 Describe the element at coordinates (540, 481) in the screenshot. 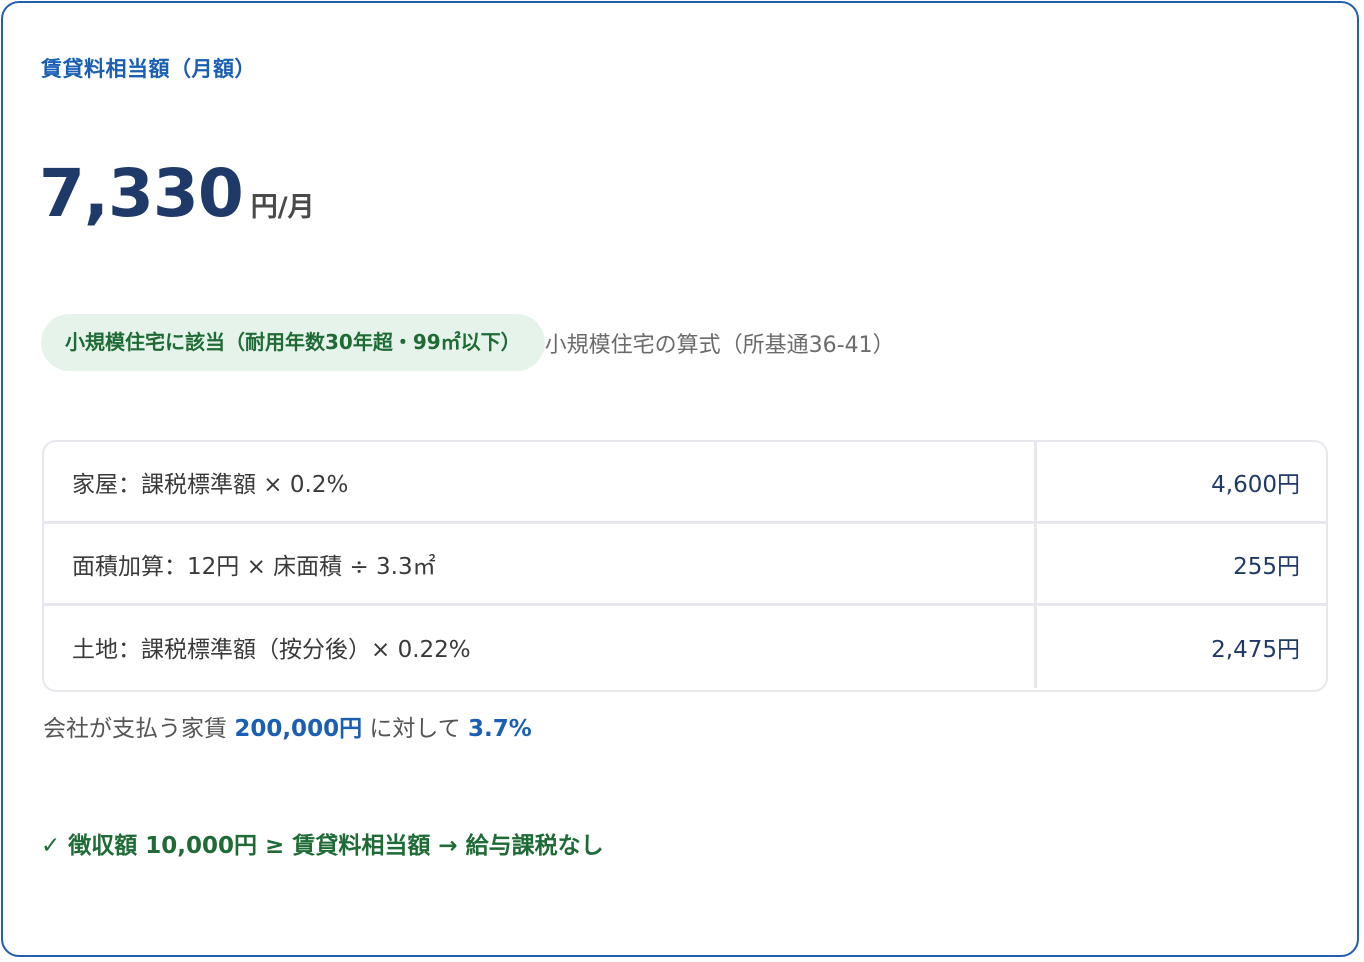

I see `row-label: 家屋：課税標準額 × 0.2%` at that location.